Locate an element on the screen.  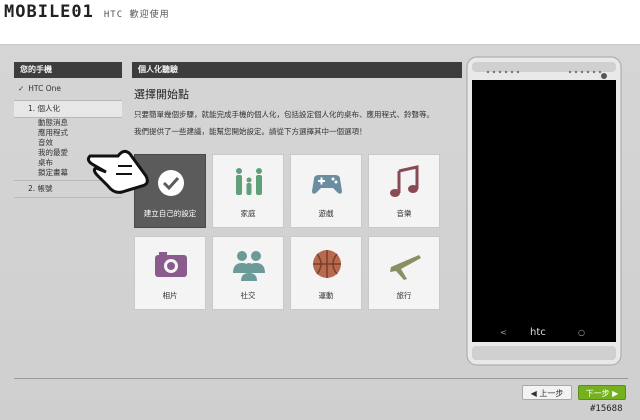
tile-label: 建立自己的設定 is located at coordinates (170, 213).